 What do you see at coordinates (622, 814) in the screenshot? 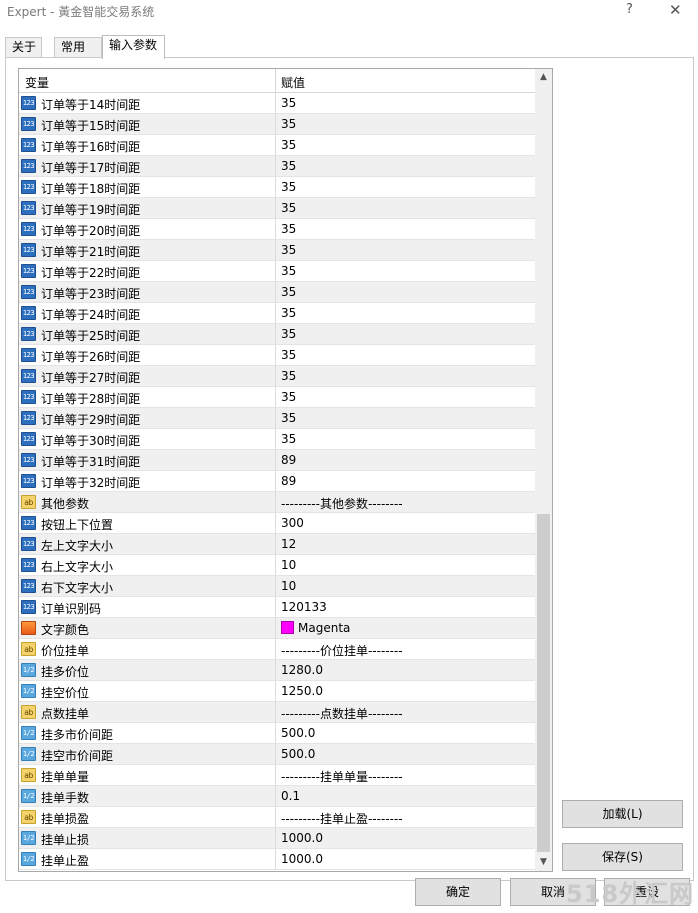
I see `load-button: 加载(L)` at bounding box center [622, 814].